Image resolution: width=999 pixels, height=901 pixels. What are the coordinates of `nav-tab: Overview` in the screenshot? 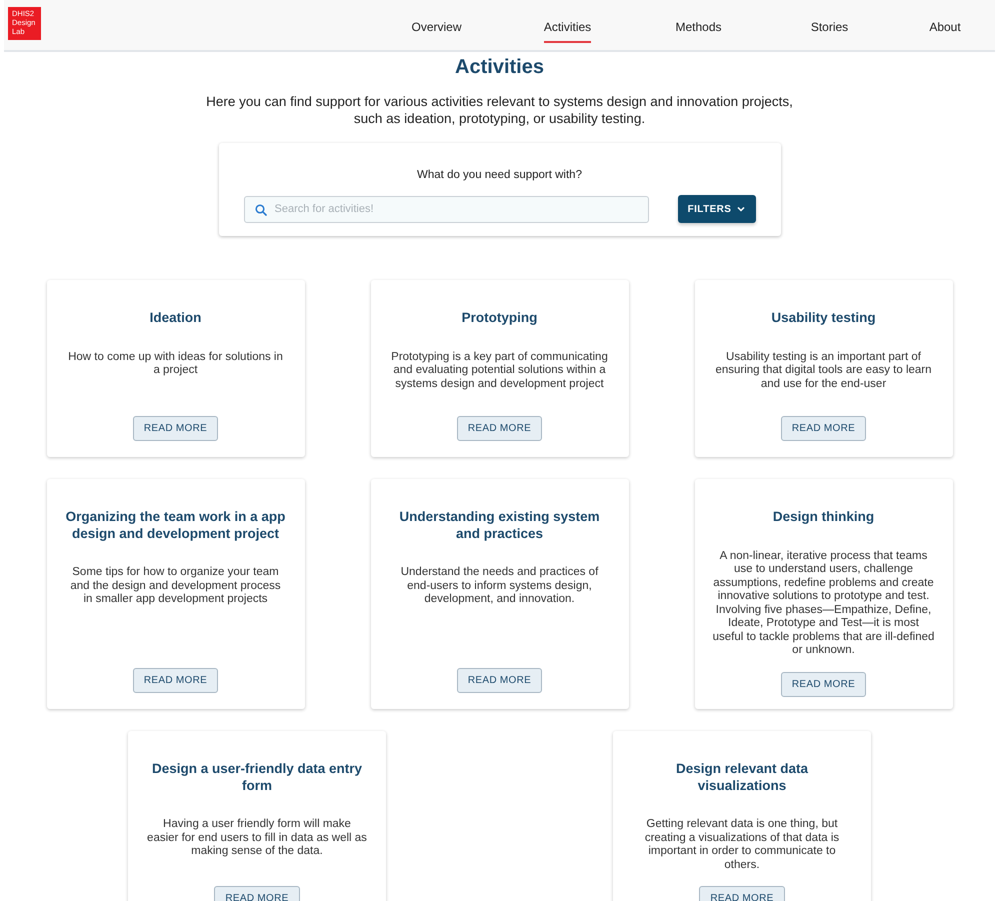 It's located at (436, 25).